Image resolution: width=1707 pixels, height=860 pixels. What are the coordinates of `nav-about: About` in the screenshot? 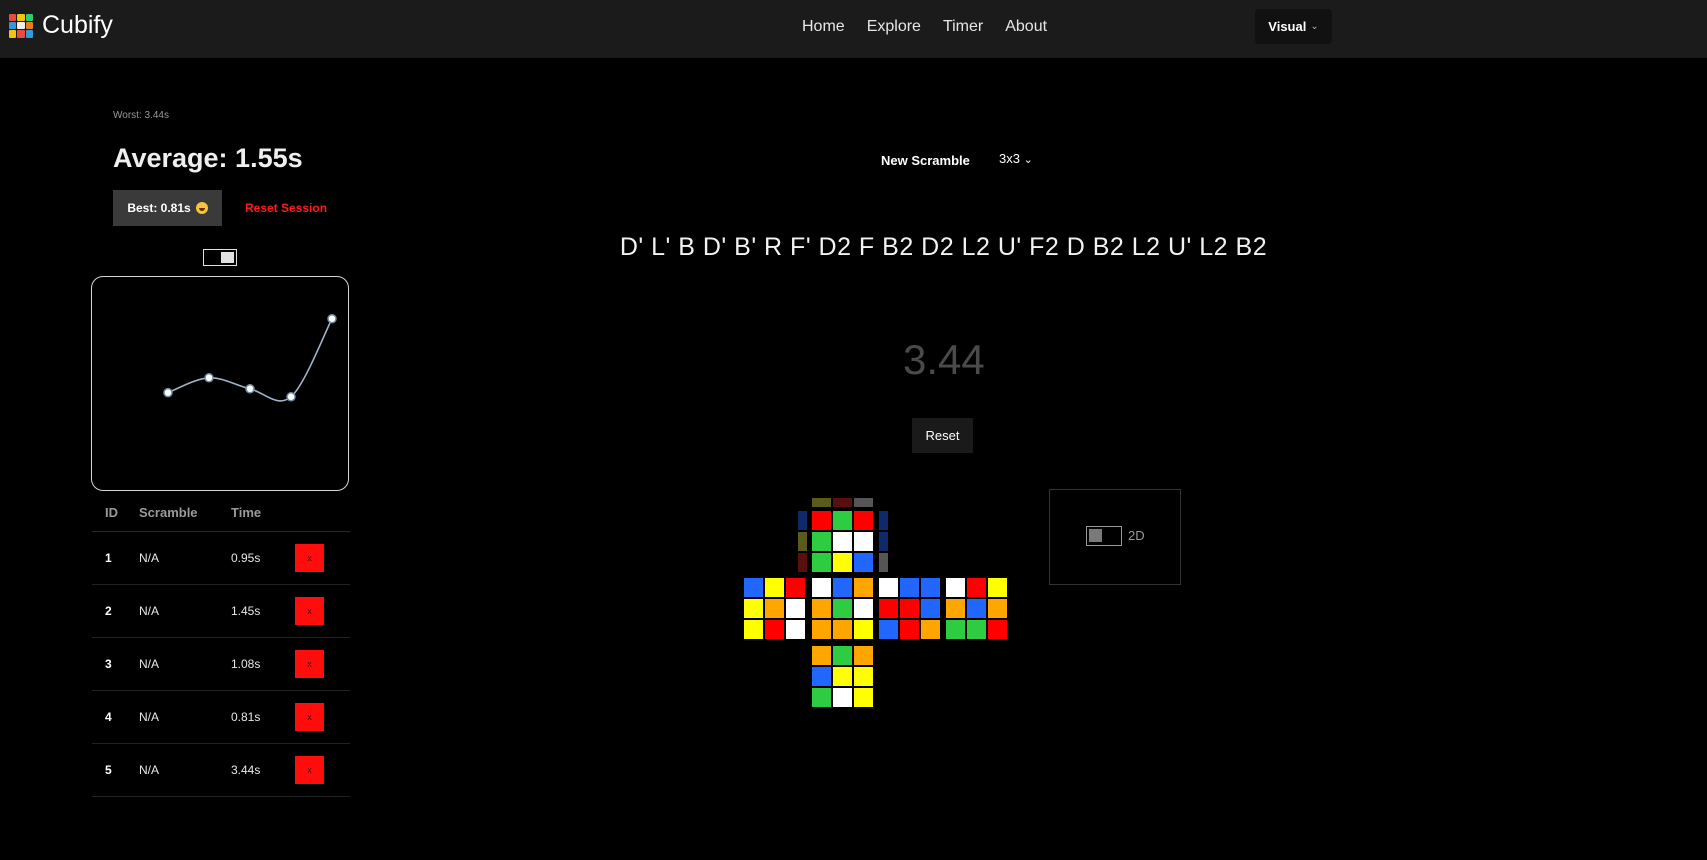 It's located at (1026, 27).